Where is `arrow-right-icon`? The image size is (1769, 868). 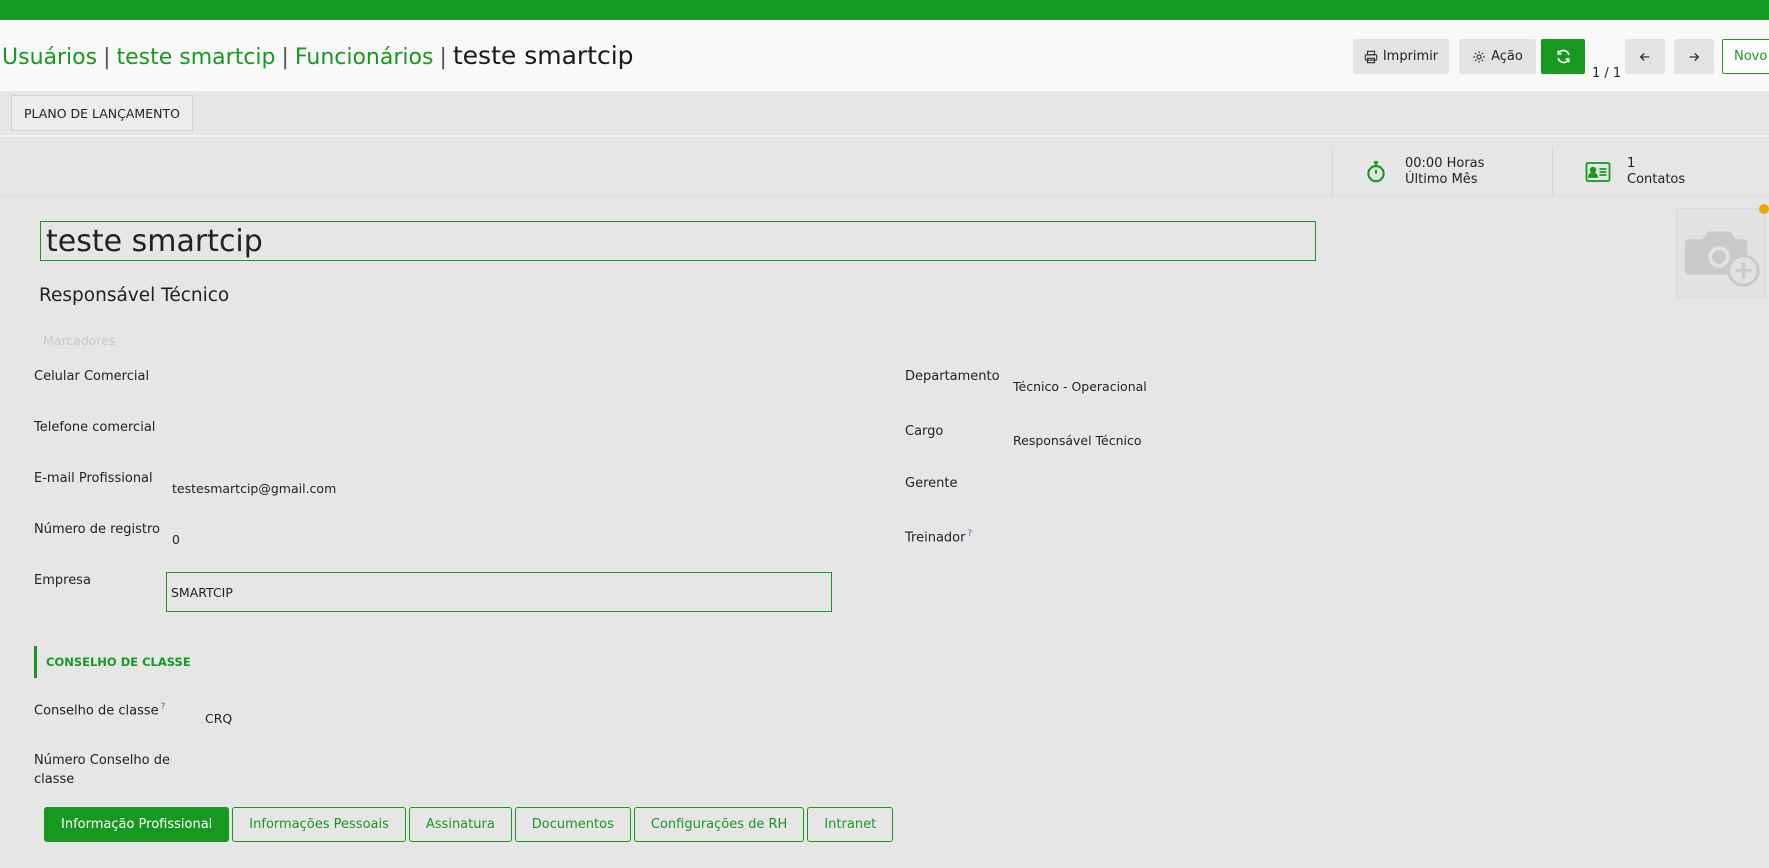 arrow-right-icon is located at coordinates (1694, 56).